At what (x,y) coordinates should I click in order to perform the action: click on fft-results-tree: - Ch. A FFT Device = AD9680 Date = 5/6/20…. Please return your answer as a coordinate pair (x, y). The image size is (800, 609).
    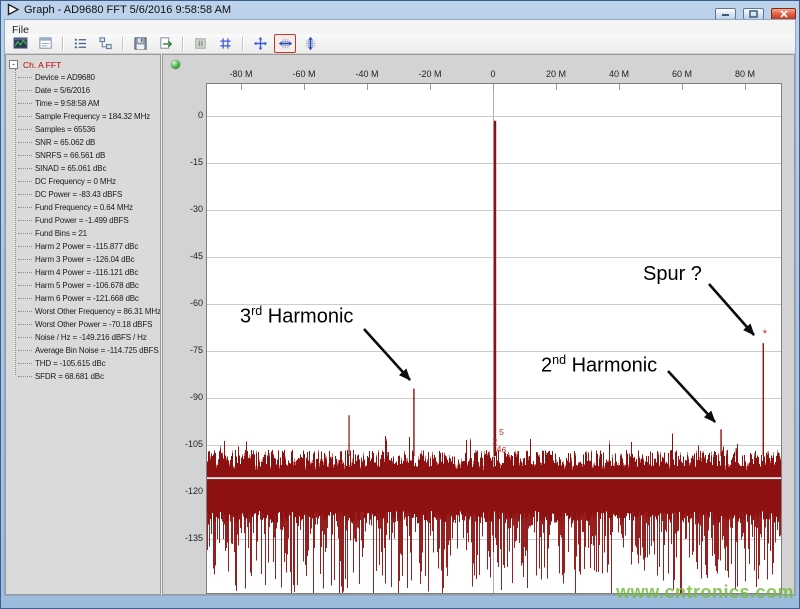
    Looking at the image, I should click on (83, 219).